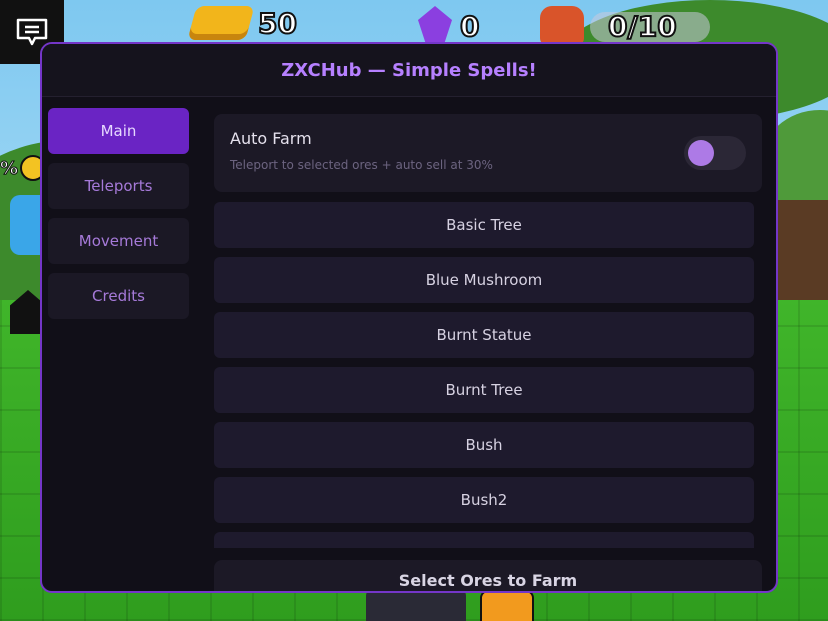 The height and width of the screenshot is (621, 828). I want to click on hotbar-add-slot, so click(507, 605).